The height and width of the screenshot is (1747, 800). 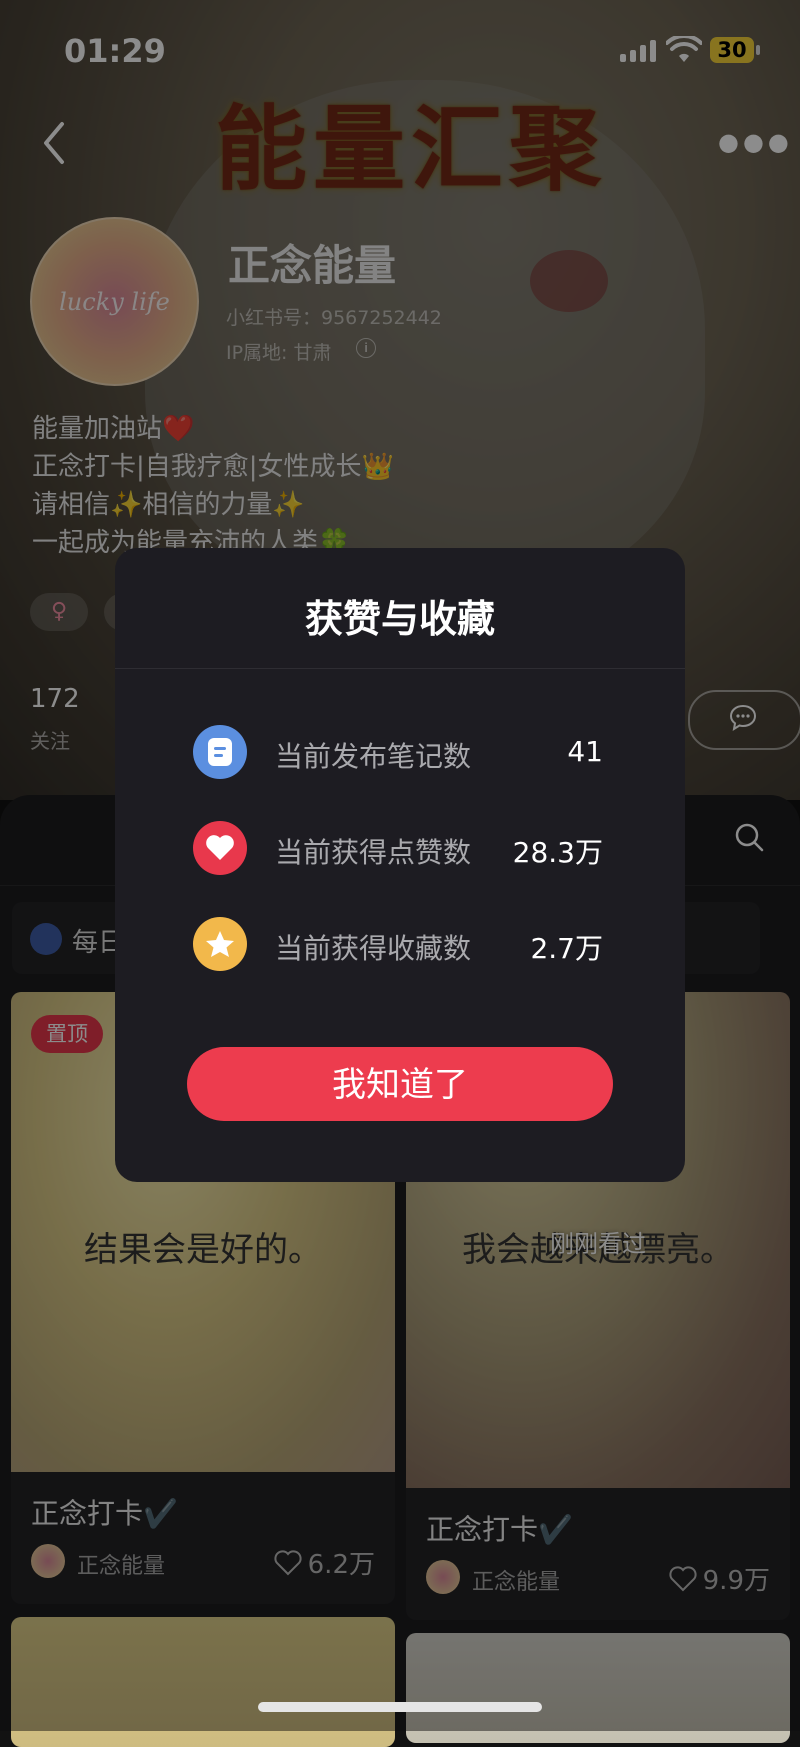 I want to click on stat-value-notes: 41, so click(x=585, y=751).